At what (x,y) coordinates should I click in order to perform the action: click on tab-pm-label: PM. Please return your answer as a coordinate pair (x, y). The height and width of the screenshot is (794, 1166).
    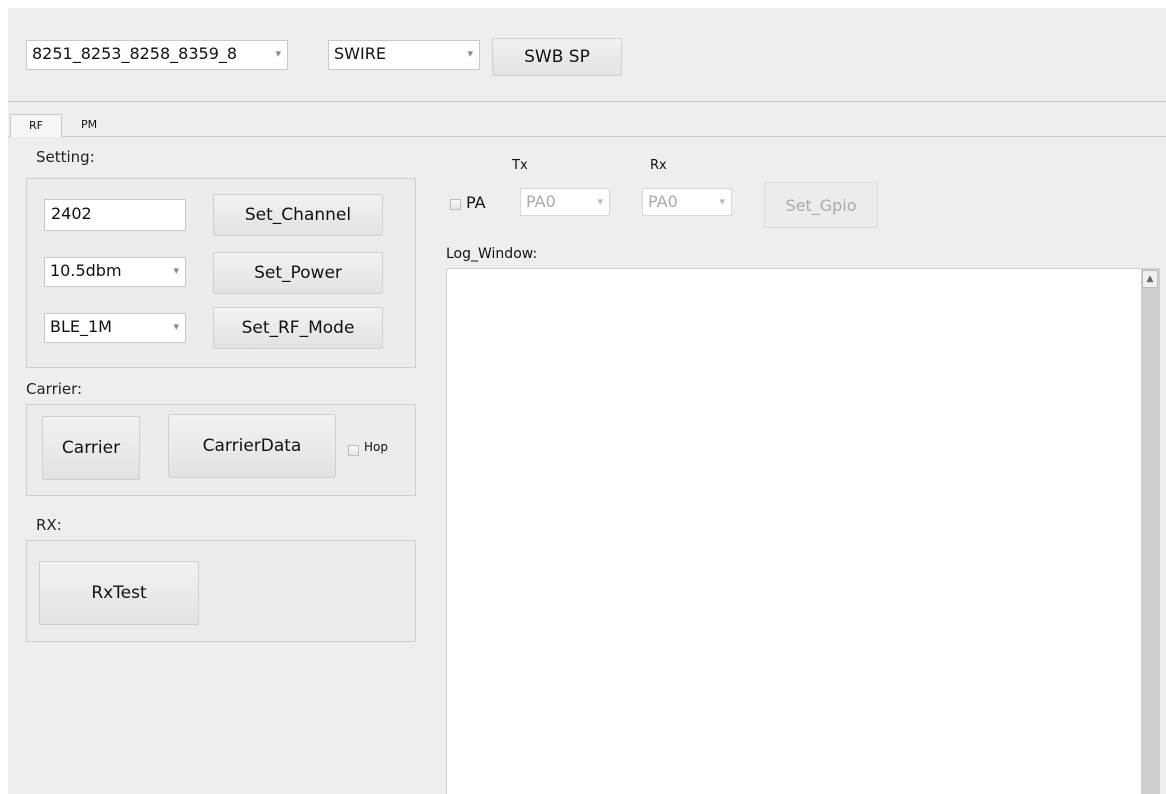
    Looking at the image, I should click on (89, 124).